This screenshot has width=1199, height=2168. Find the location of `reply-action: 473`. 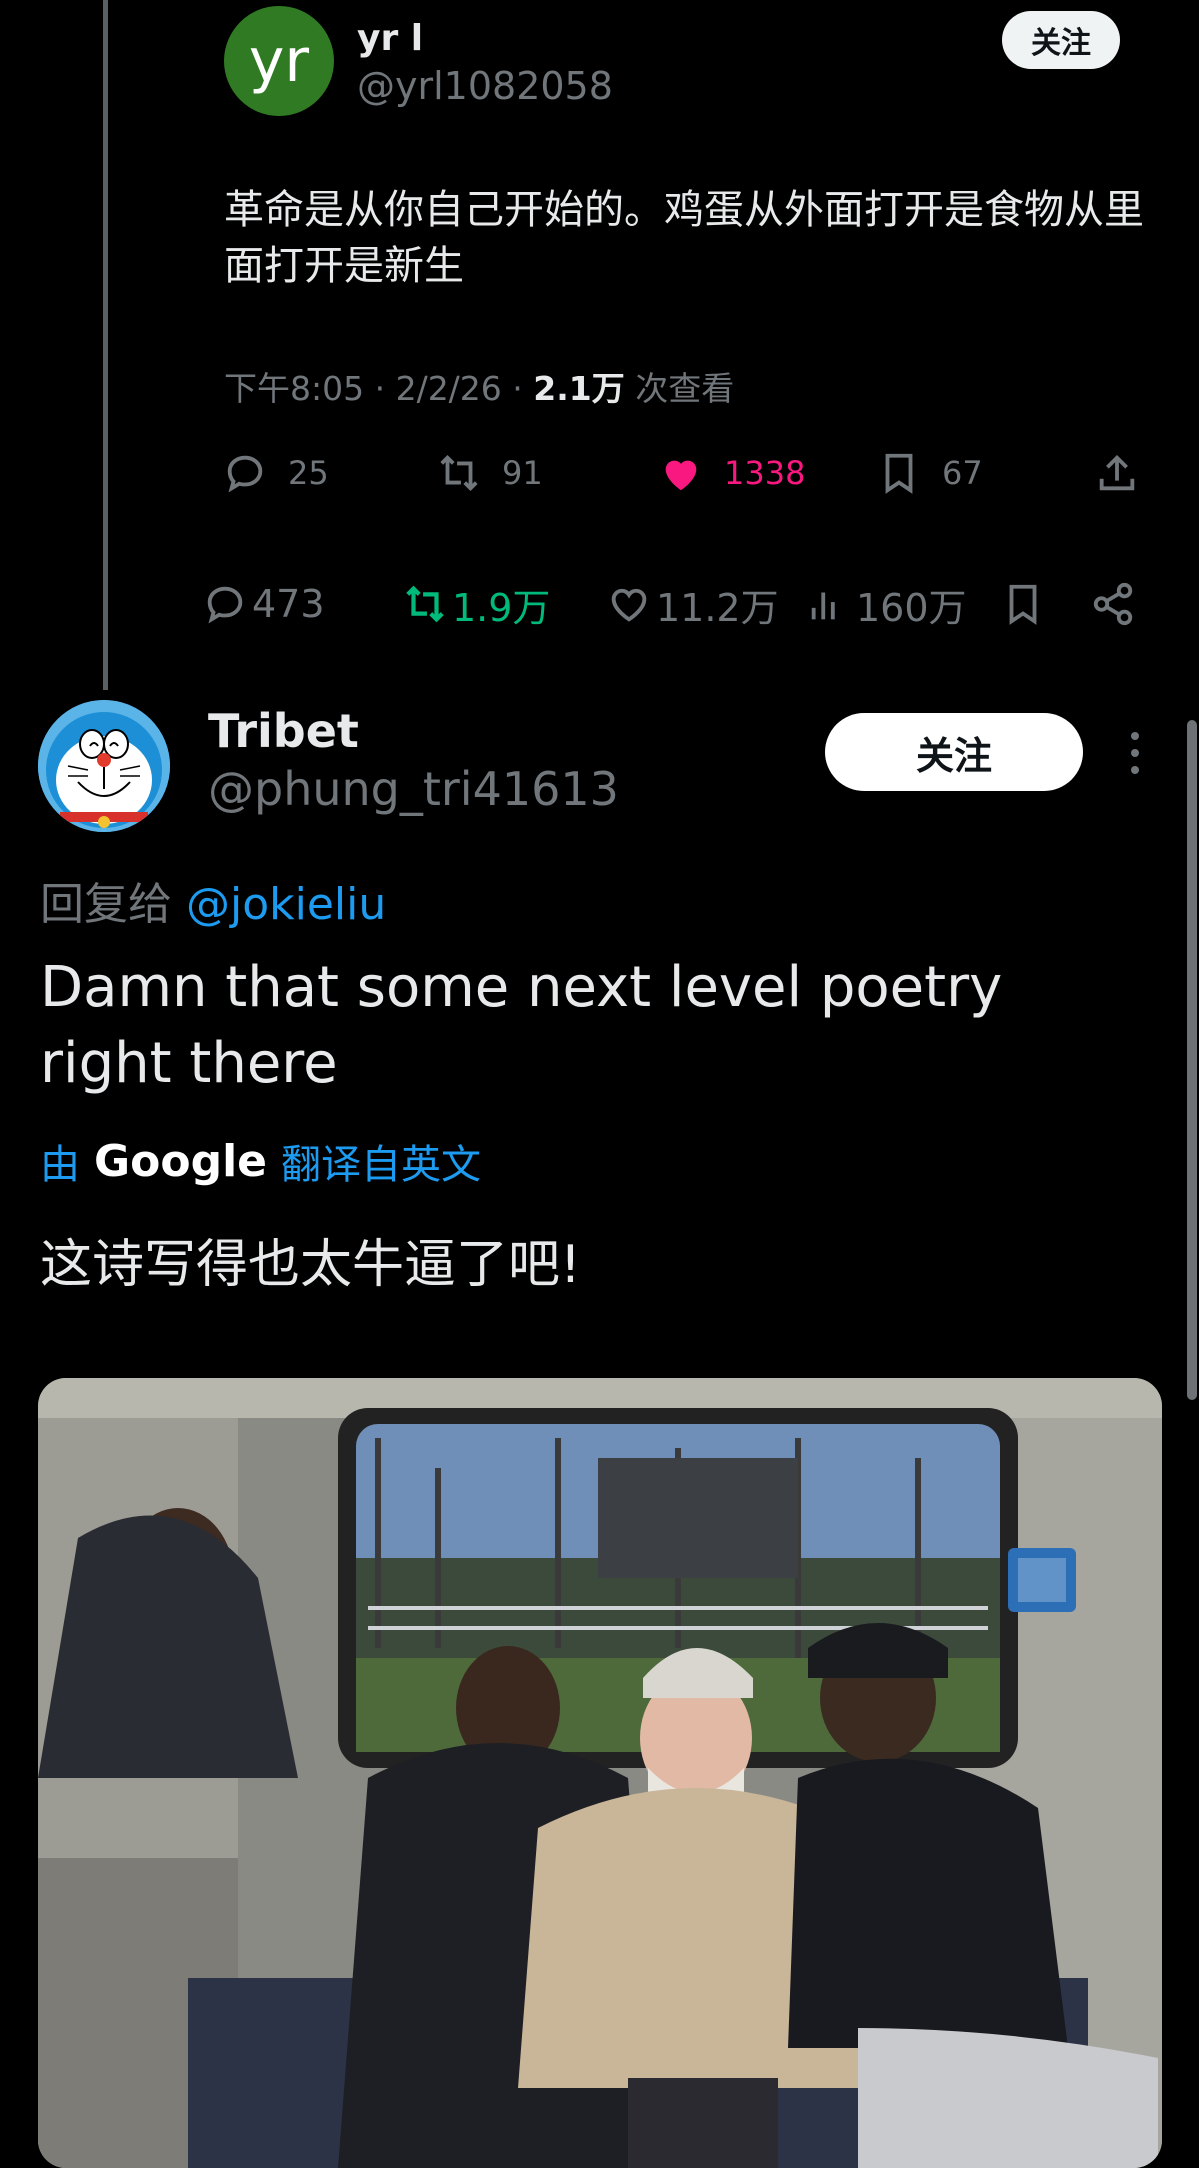

reply-action: 473 is located at coordinates (263, 604).